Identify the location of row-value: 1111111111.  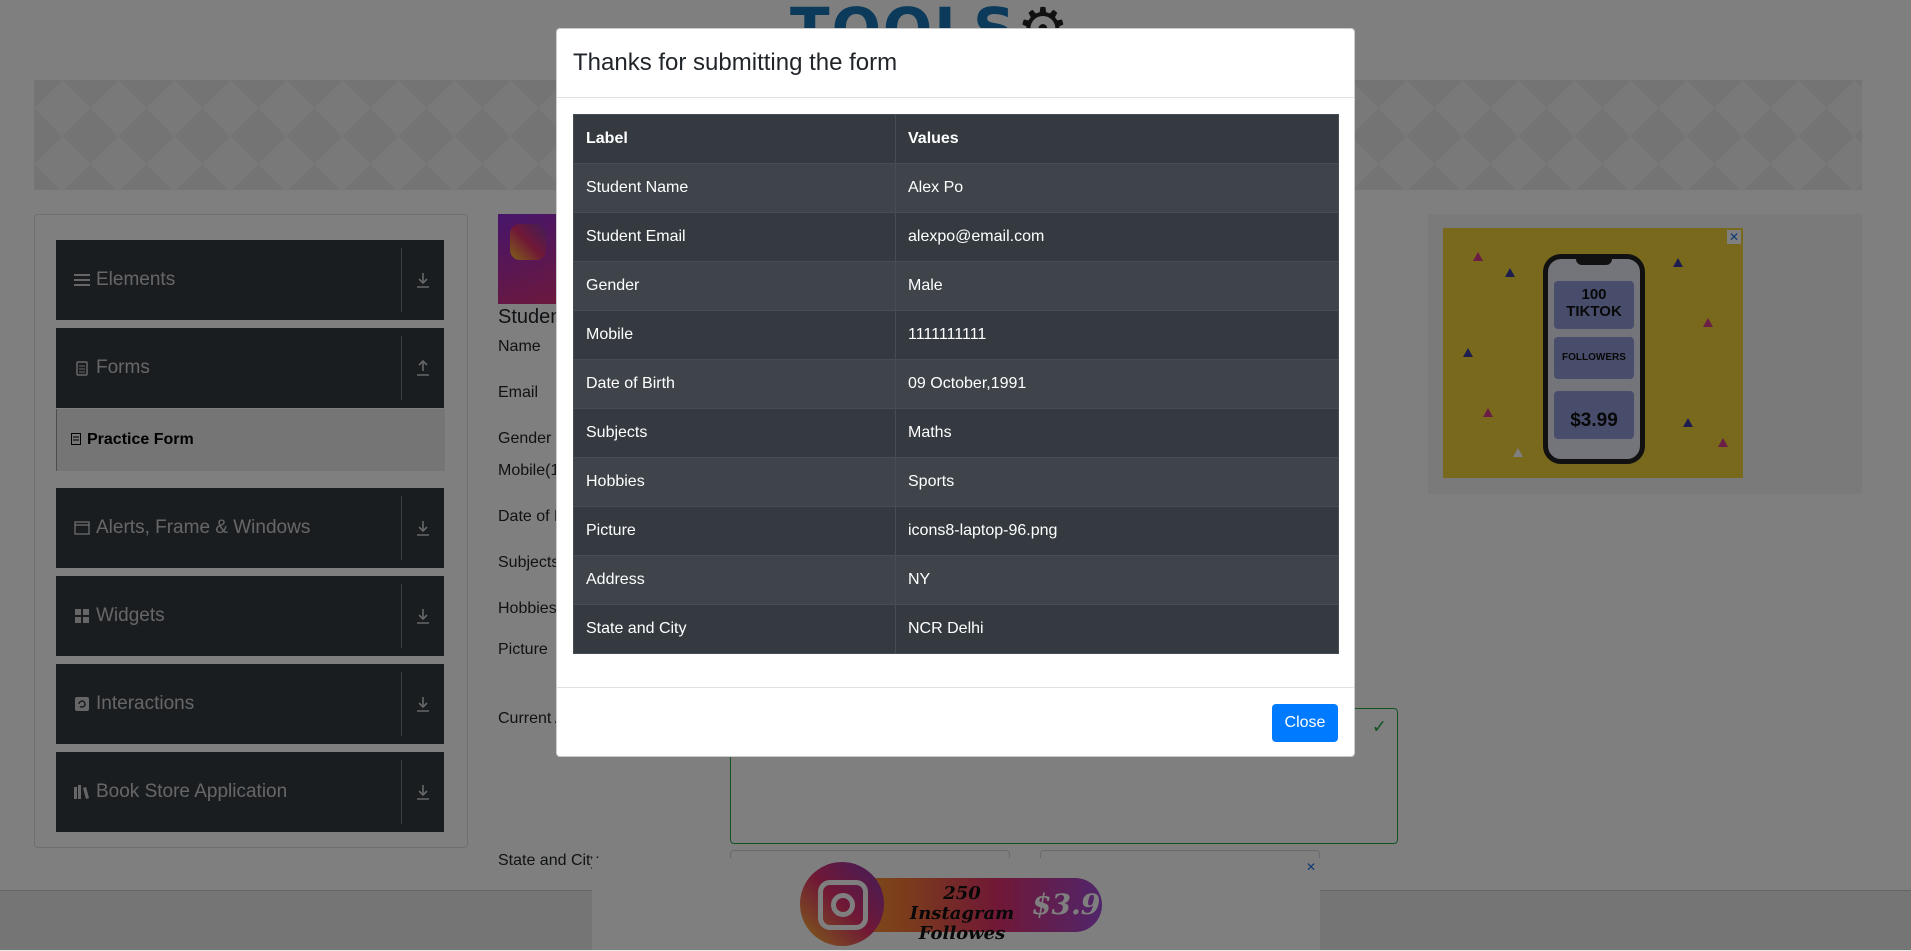
(1117, 335).